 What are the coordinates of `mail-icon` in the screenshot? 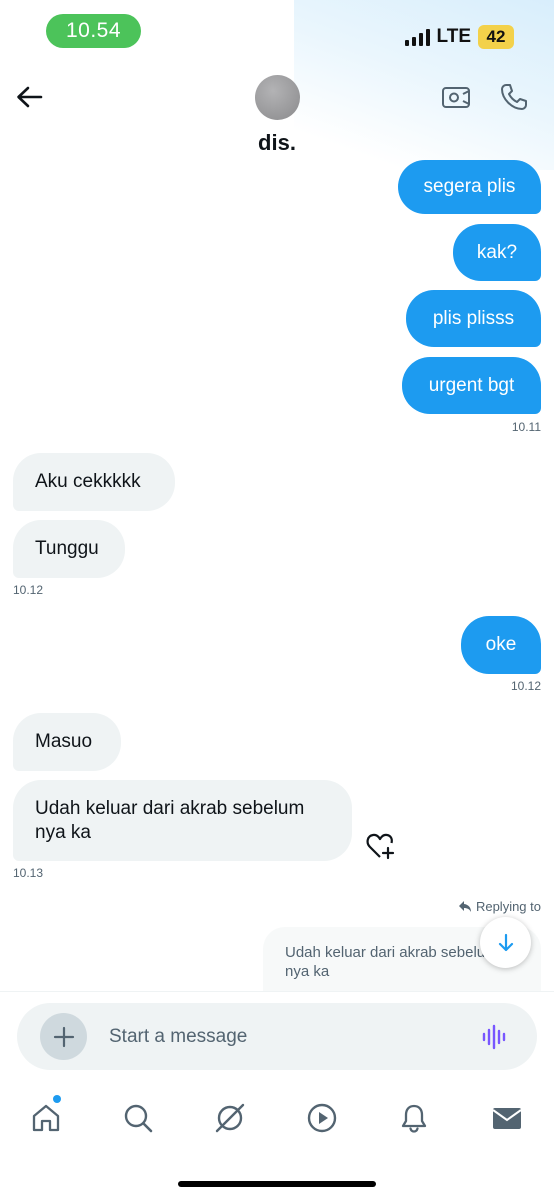 It's located at (507, 1118).